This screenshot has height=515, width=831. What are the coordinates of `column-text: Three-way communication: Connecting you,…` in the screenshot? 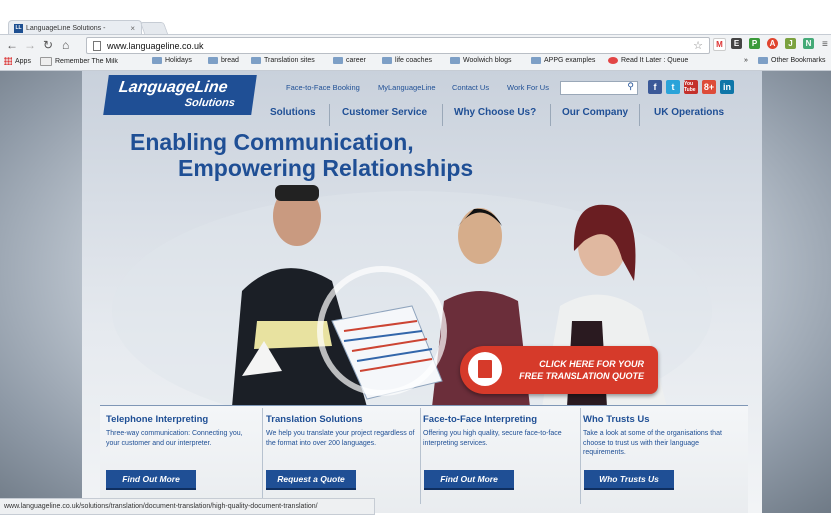 It's located at (174, 438).